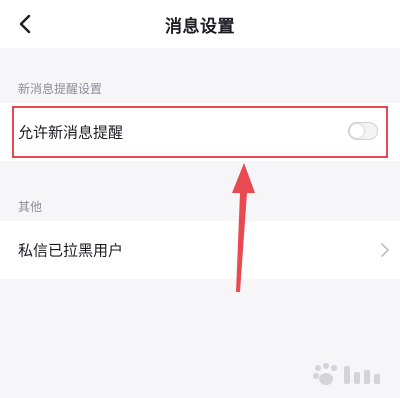 The width and height of the screenshot is (400, 398). I want to click on nav-bar: 消息设置, so click(200, 24).